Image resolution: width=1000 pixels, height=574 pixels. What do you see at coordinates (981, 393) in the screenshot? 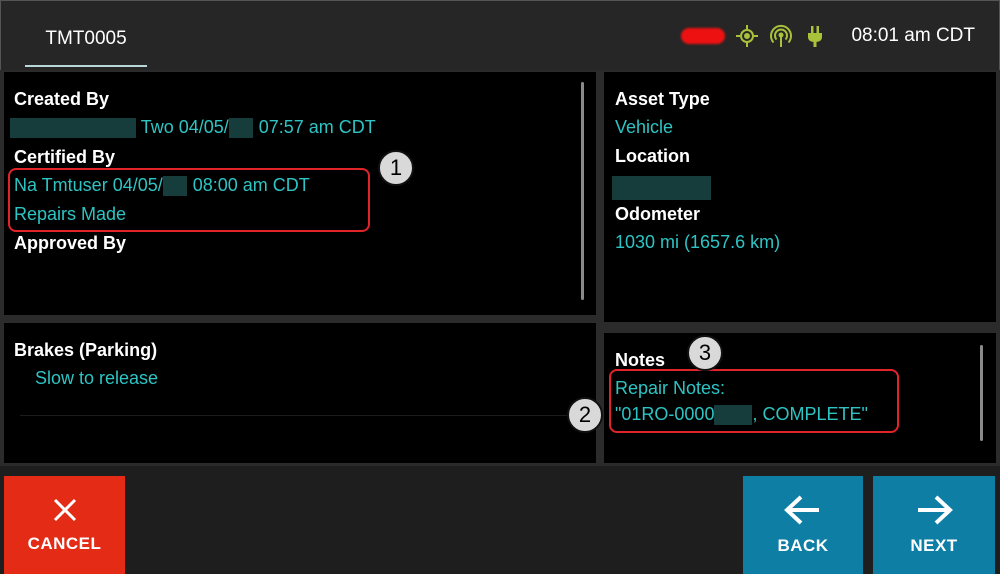
I see `notes-scrollbar` at bounding box center [981, 393].